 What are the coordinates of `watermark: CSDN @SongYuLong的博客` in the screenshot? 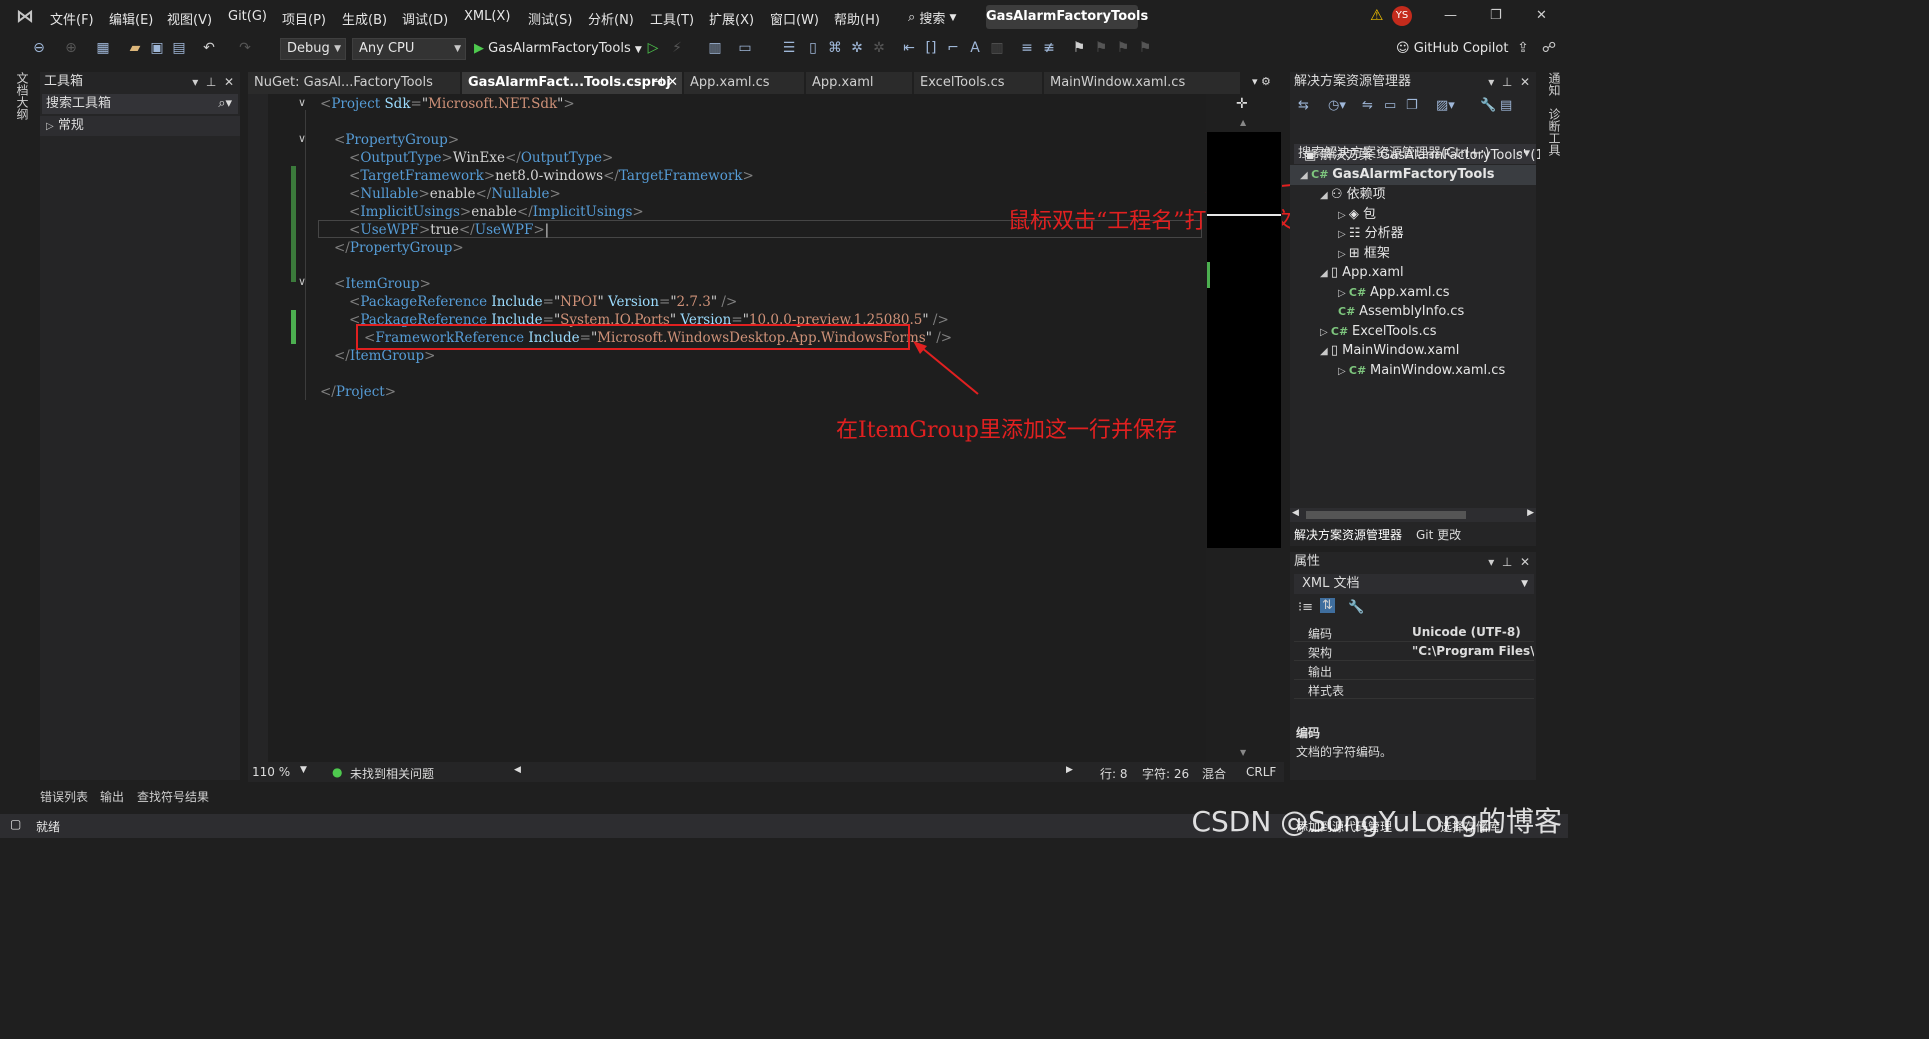 It's located at (1376, 821).